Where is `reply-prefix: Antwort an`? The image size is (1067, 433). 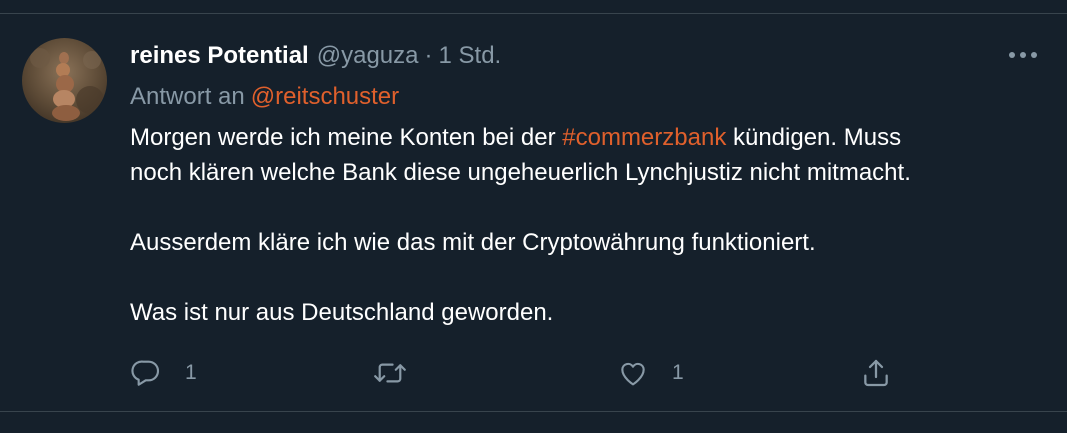 reply-prefix: Antwort an is located at coordinates (187, 96).